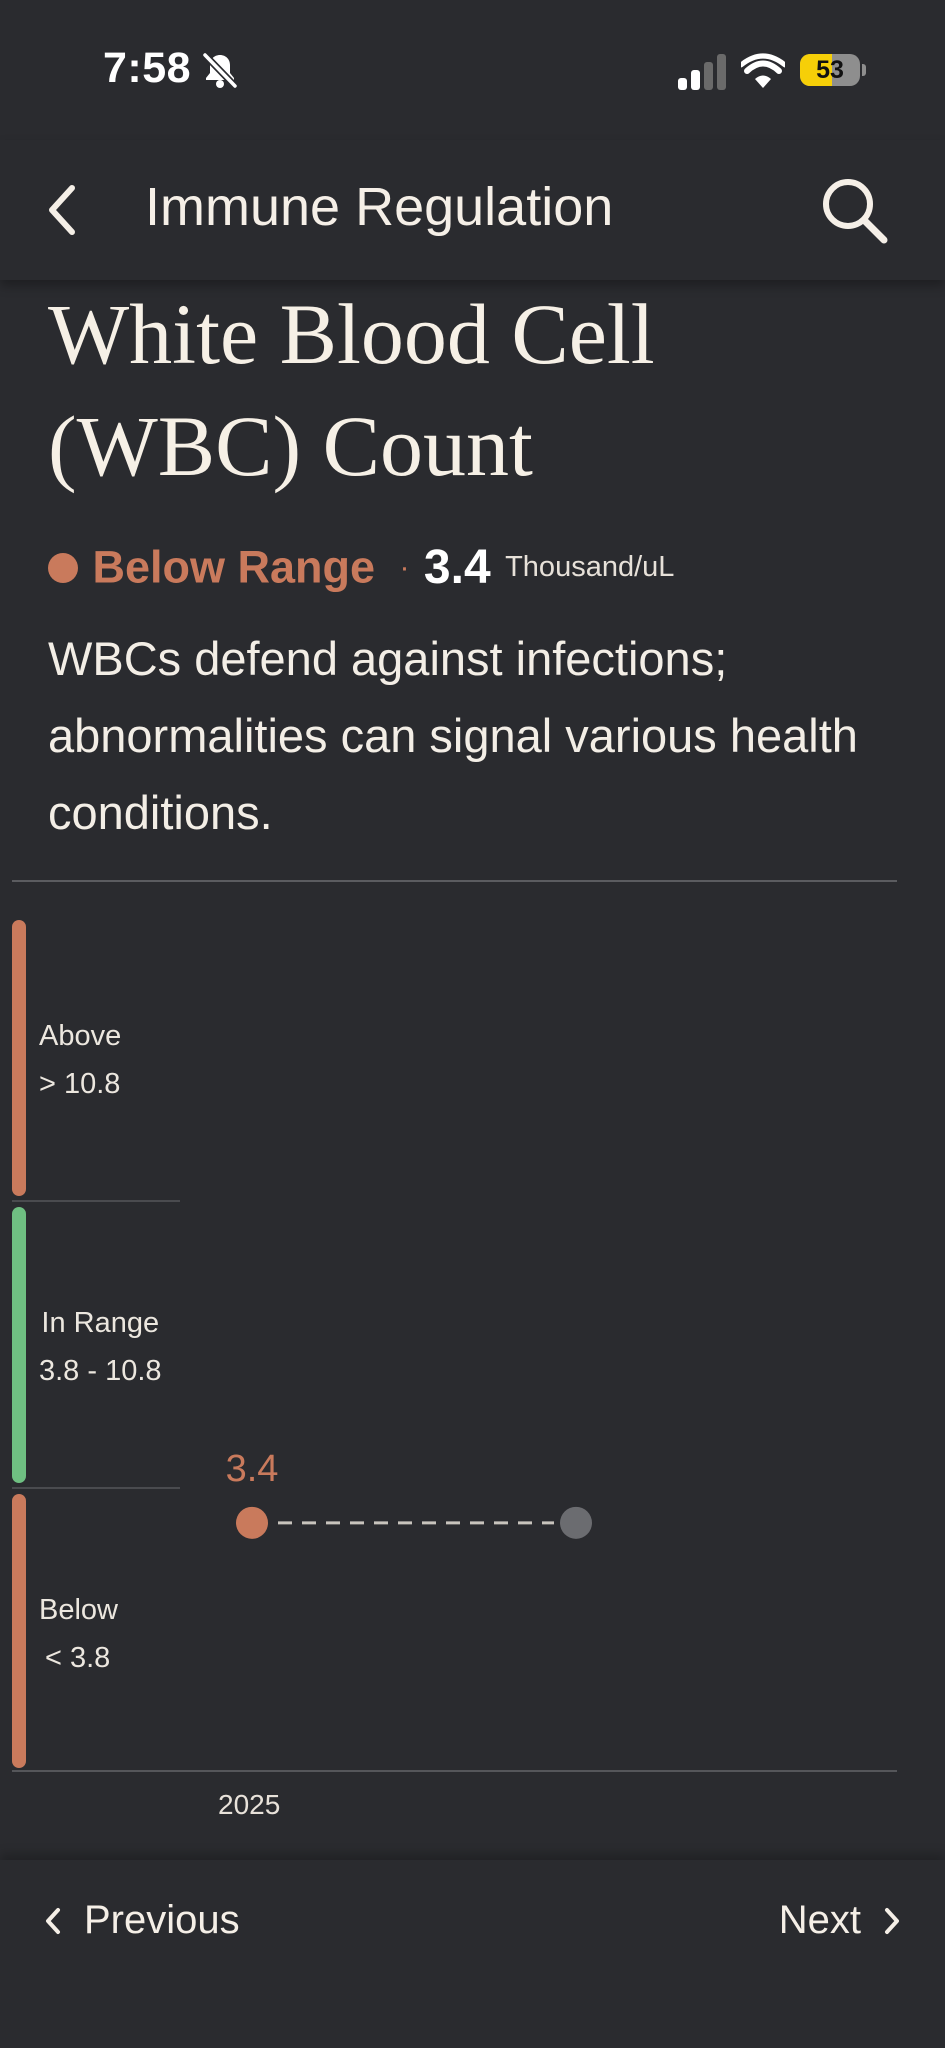 The image size is (945, 2048). What do you see at coordinates (576, 1522) in the screenshot?
I see `future-data-point` at bounding box center [576, 1522].